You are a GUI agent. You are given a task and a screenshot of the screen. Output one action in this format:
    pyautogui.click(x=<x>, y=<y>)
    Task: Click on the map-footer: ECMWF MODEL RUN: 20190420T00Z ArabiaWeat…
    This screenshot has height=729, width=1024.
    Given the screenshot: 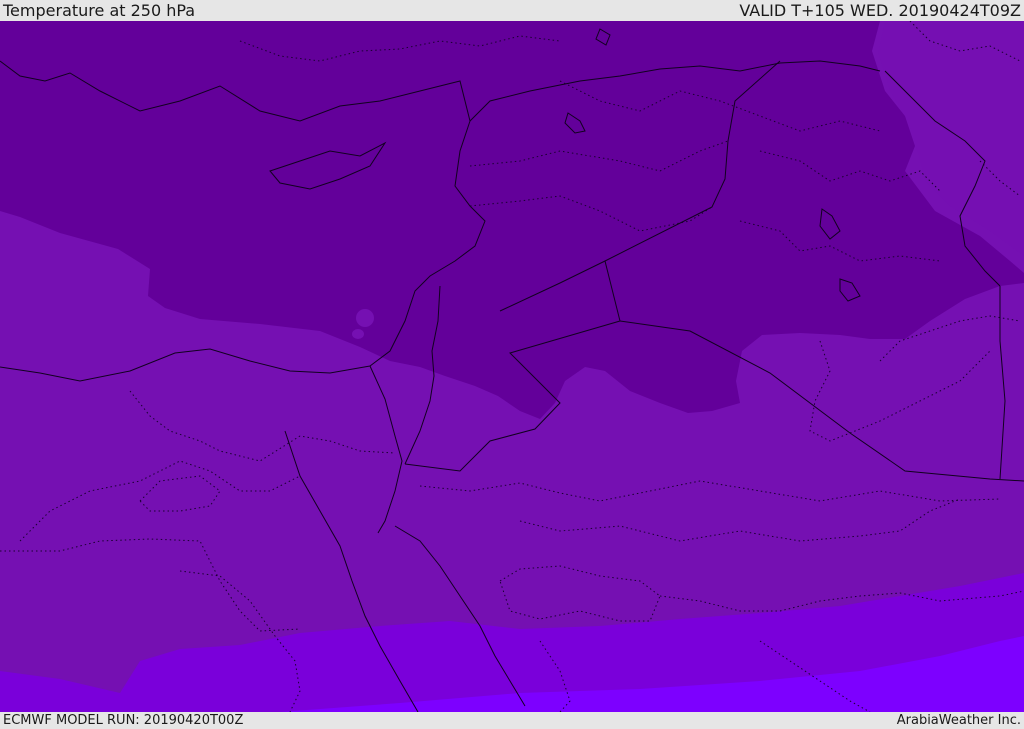 What is the action you would take?
    pyautogui.click(x=512, y=720)
    